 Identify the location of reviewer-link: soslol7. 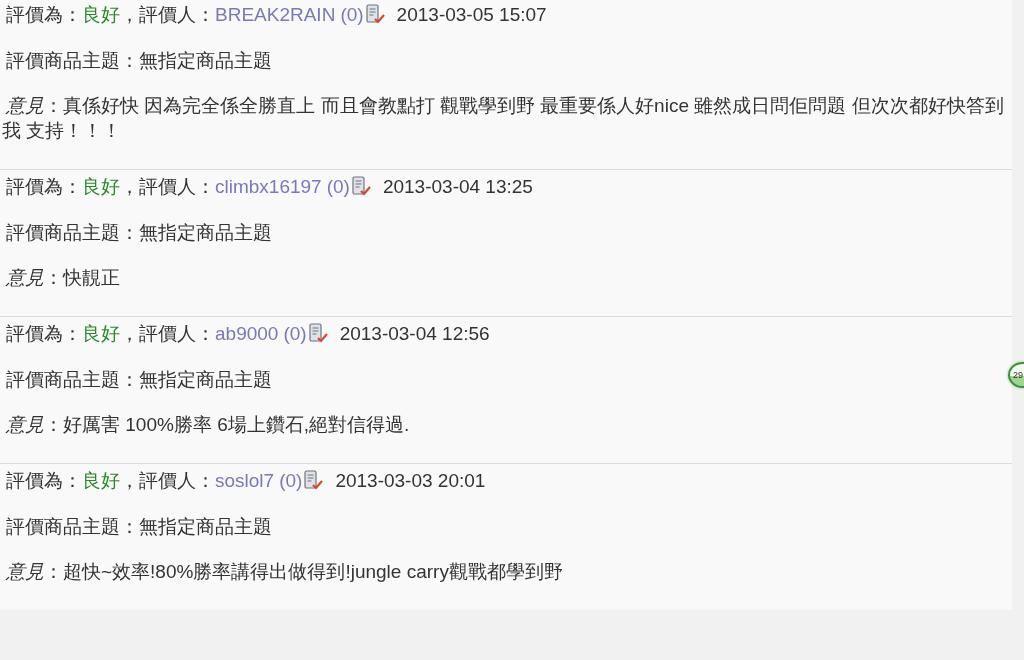
(245, 481).